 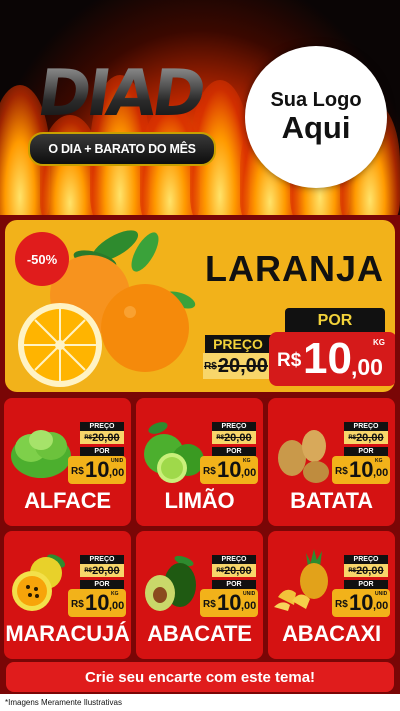 What do you see at coordinates (301, 580) in the screenshot?
I see `pineapple-icon` at bounding box center [301, 580].